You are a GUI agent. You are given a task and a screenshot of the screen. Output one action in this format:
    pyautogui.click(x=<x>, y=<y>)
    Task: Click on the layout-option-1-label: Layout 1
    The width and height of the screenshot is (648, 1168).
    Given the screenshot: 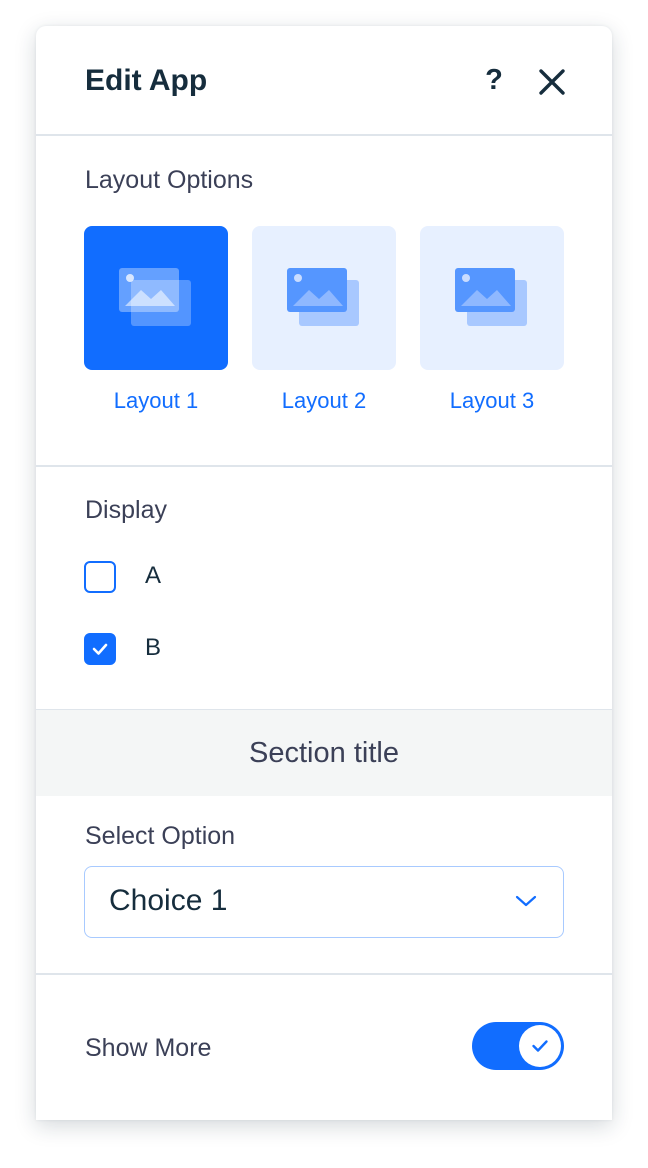 What is the action you would take?
    pyautogui.click(x=156, y=401)
    